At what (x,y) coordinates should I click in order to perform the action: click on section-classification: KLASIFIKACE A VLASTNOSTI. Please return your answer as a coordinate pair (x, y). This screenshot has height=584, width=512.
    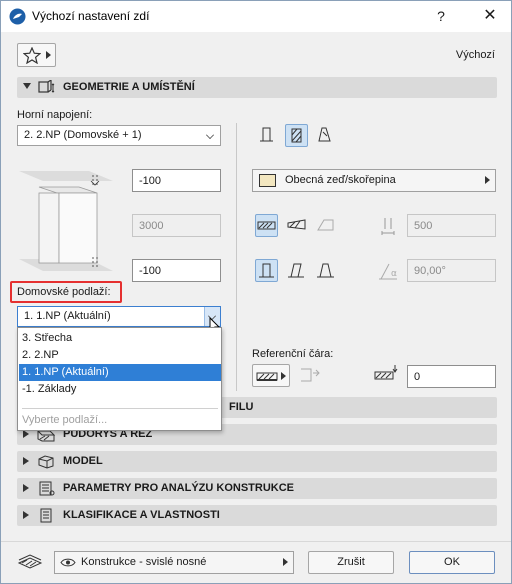
    Looking at the image, I should click on (257, 515).